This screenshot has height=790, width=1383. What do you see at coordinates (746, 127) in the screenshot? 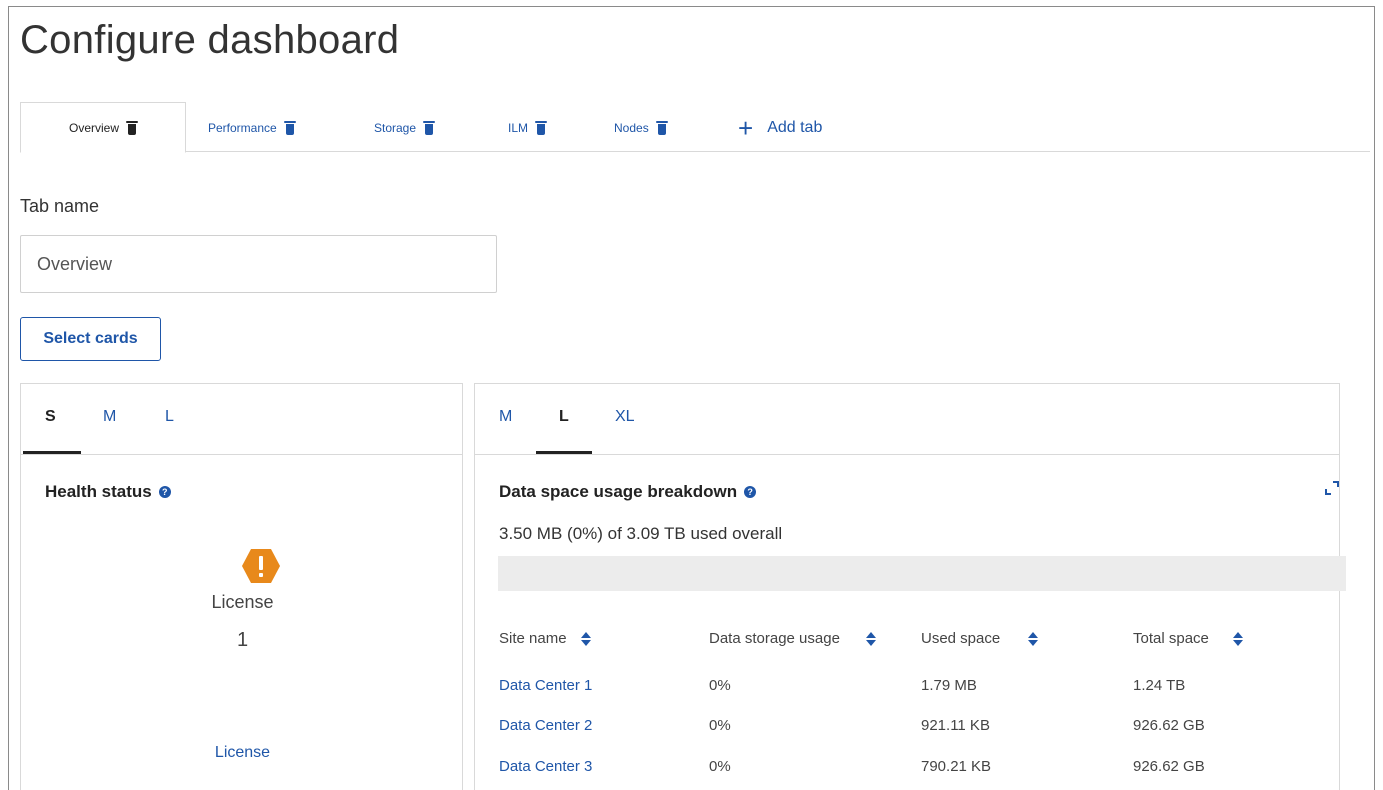
I see `plus-icon: +` at bounding box center [746, 127].